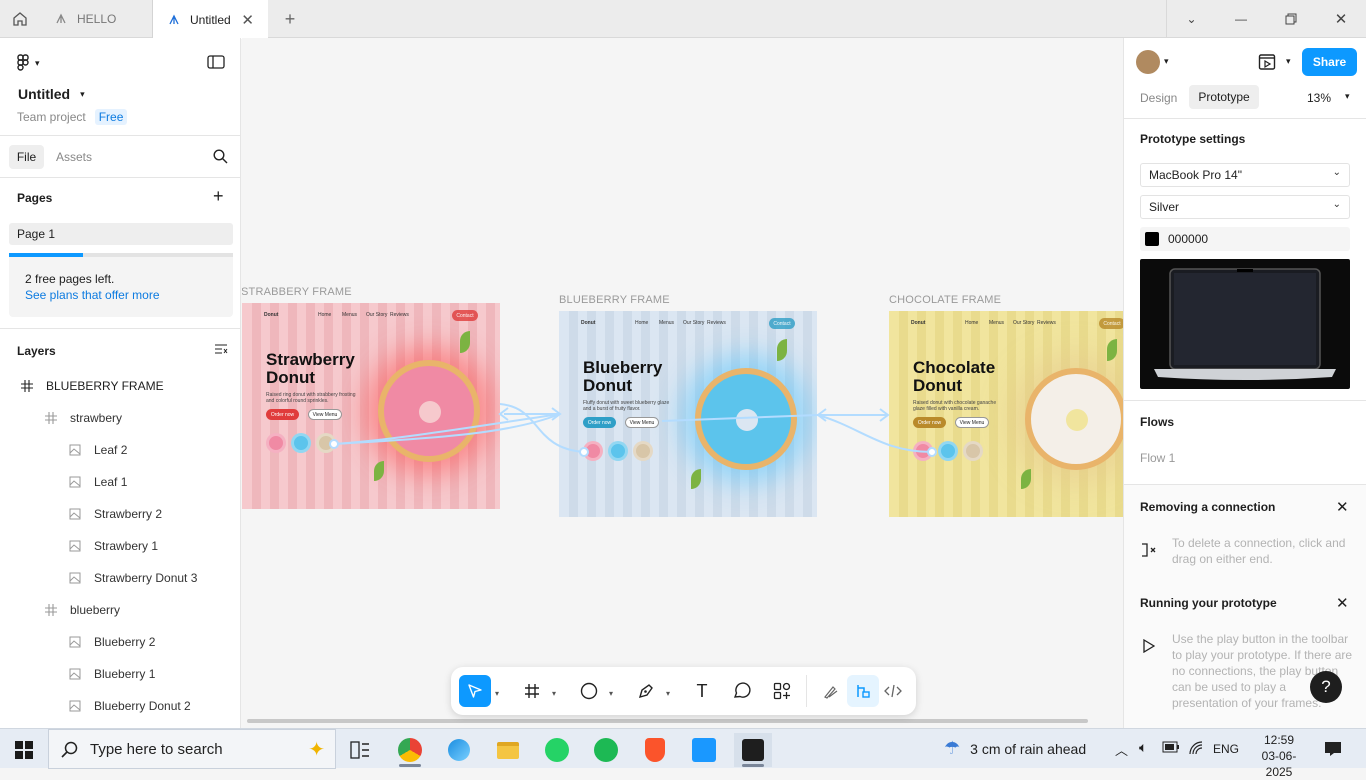 Image resolution: width=1366 pixels, height=780 pixels. What do you see at coordinates (1245, 175) in the screenshot?
I see `device-select: MacBook Pro 14" ⌄` at bounding box center [1245, 175].